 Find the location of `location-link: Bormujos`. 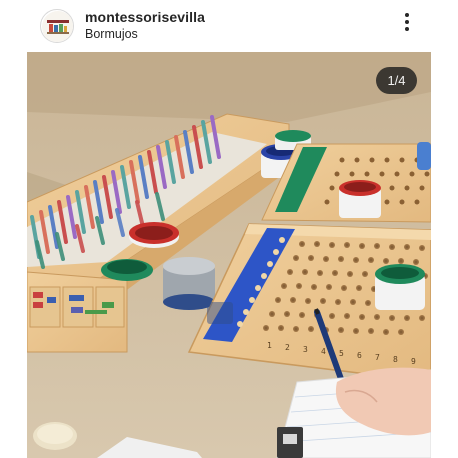

location-link: Bormujos is located at coordinates (111, 34).